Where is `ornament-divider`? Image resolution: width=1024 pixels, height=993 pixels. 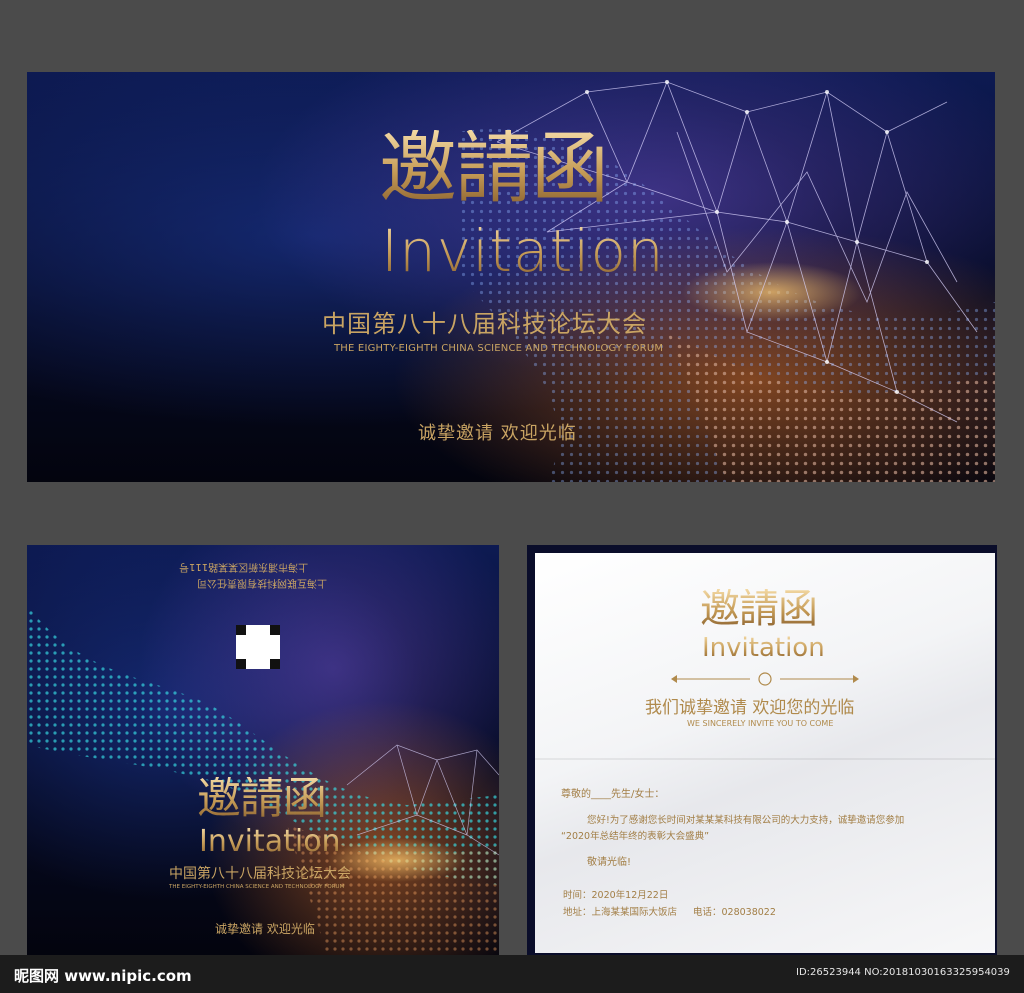
ornament-divider is located at coordinates (765, 679).